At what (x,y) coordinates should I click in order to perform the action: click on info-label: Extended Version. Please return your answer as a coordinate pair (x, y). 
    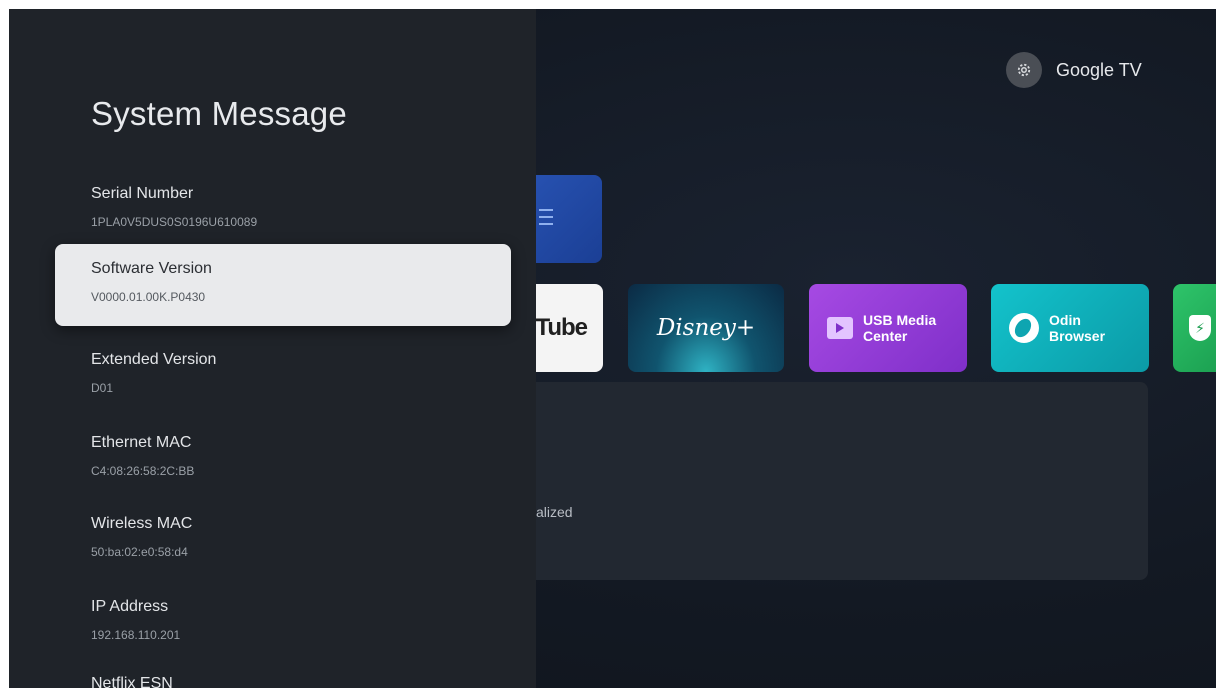
    Looking at the image, I should click on (154, 359).